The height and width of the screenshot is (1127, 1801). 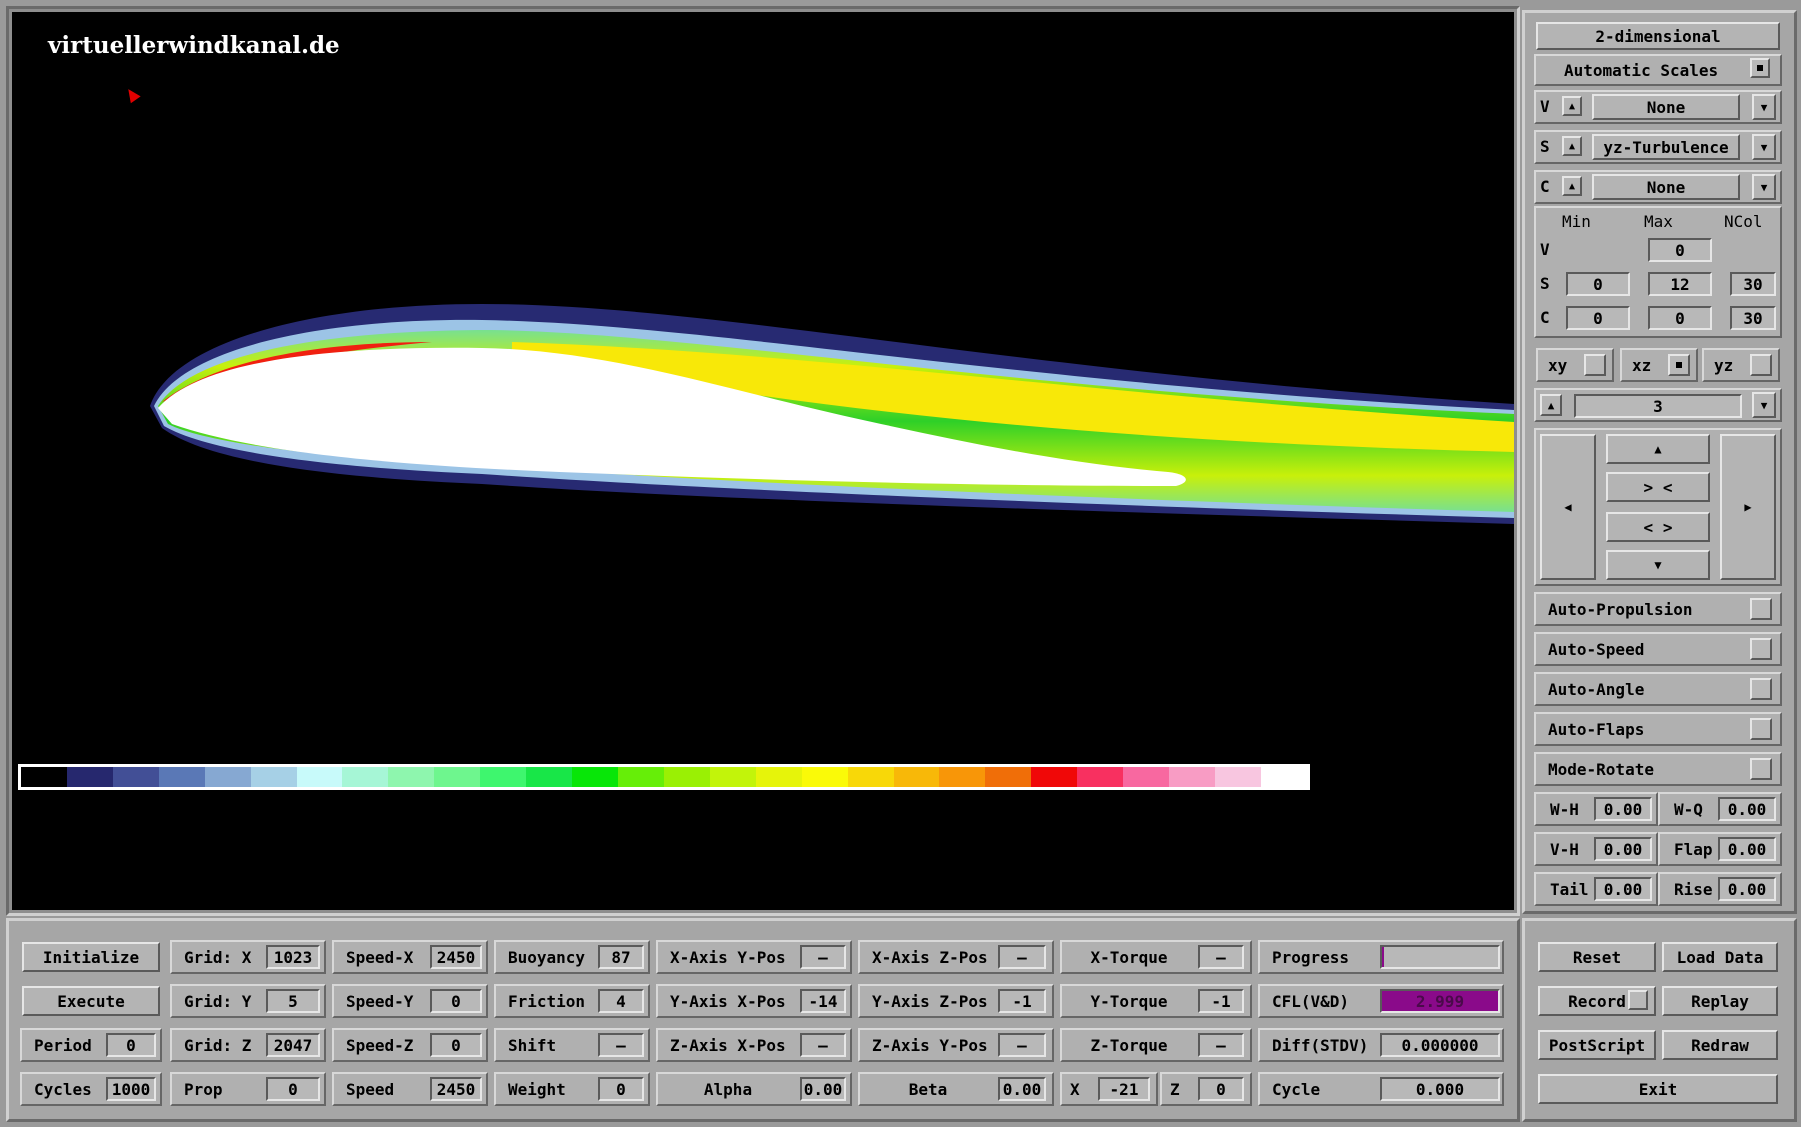 What do you see at coordinates (1666, 147) in the screenshot?
I see `selector-value: yz-Turbulence` at bounding box center [1666, 147].